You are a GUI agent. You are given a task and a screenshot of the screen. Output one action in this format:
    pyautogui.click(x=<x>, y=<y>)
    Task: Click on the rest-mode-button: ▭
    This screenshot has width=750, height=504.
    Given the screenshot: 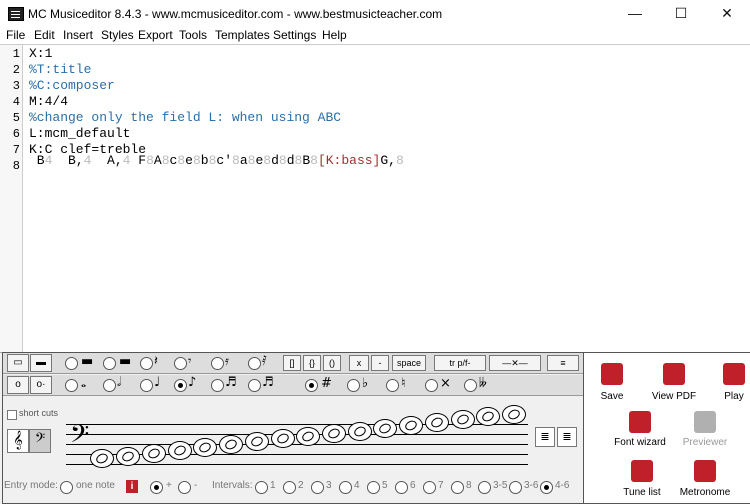 What is the action you would take?
    pyautogui.click(x=18, y=363)
    